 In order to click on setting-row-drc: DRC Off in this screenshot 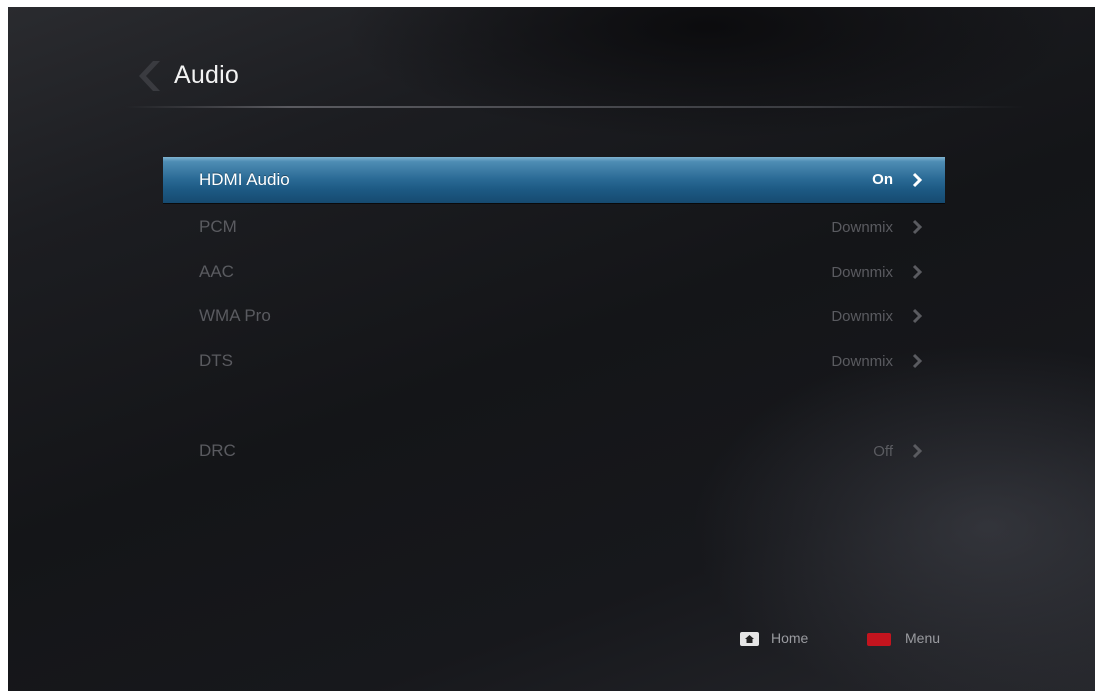, I will do `click(554, 451)`.